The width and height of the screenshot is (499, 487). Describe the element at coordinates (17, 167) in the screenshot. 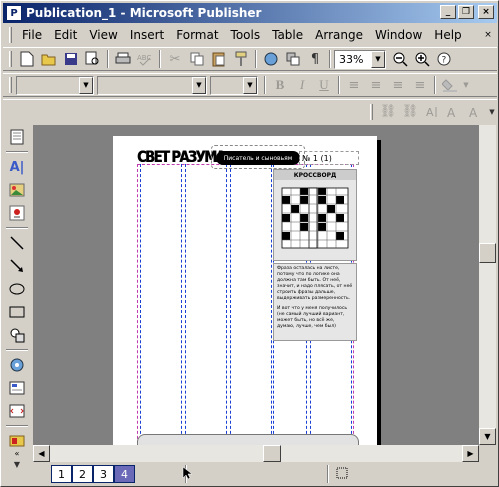

I see `text-box-tool-icon: A|` at that location.